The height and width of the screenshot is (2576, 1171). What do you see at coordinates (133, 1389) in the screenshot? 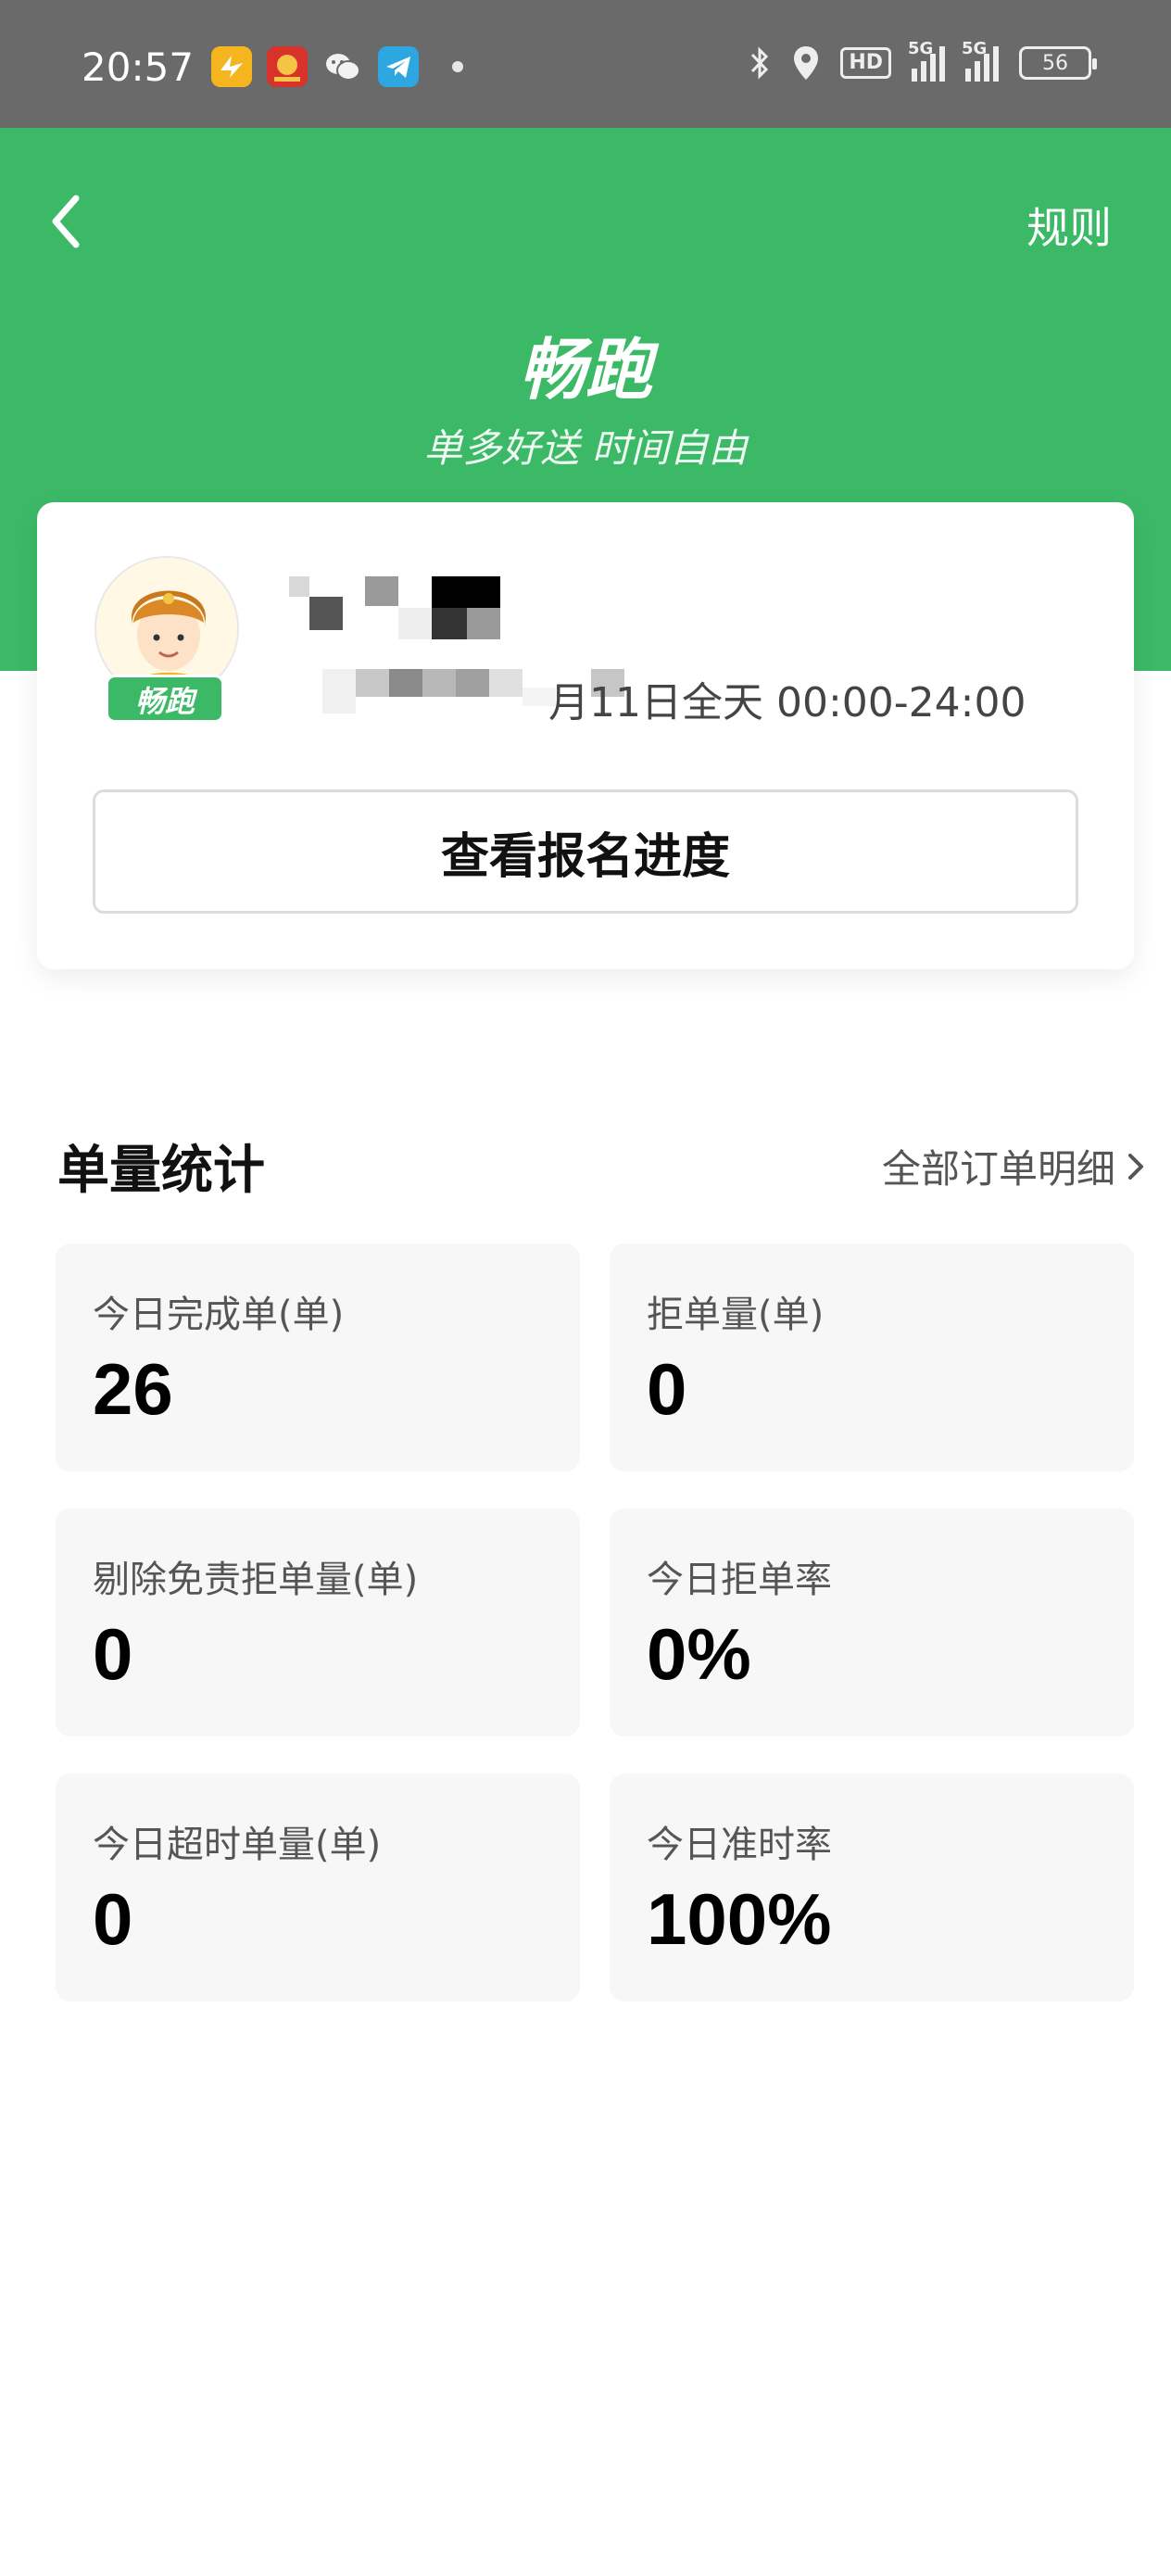
I see `stat-value: 26` at bounding box center [133, 1389].